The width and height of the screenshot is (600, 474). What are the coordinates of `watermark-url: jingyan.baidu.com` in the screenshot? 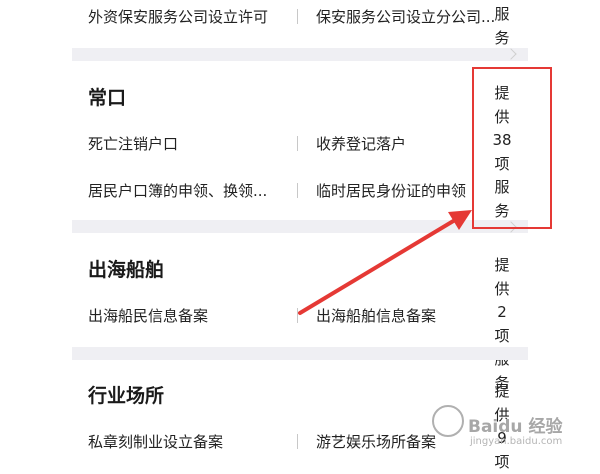 It's located at (516, 441).